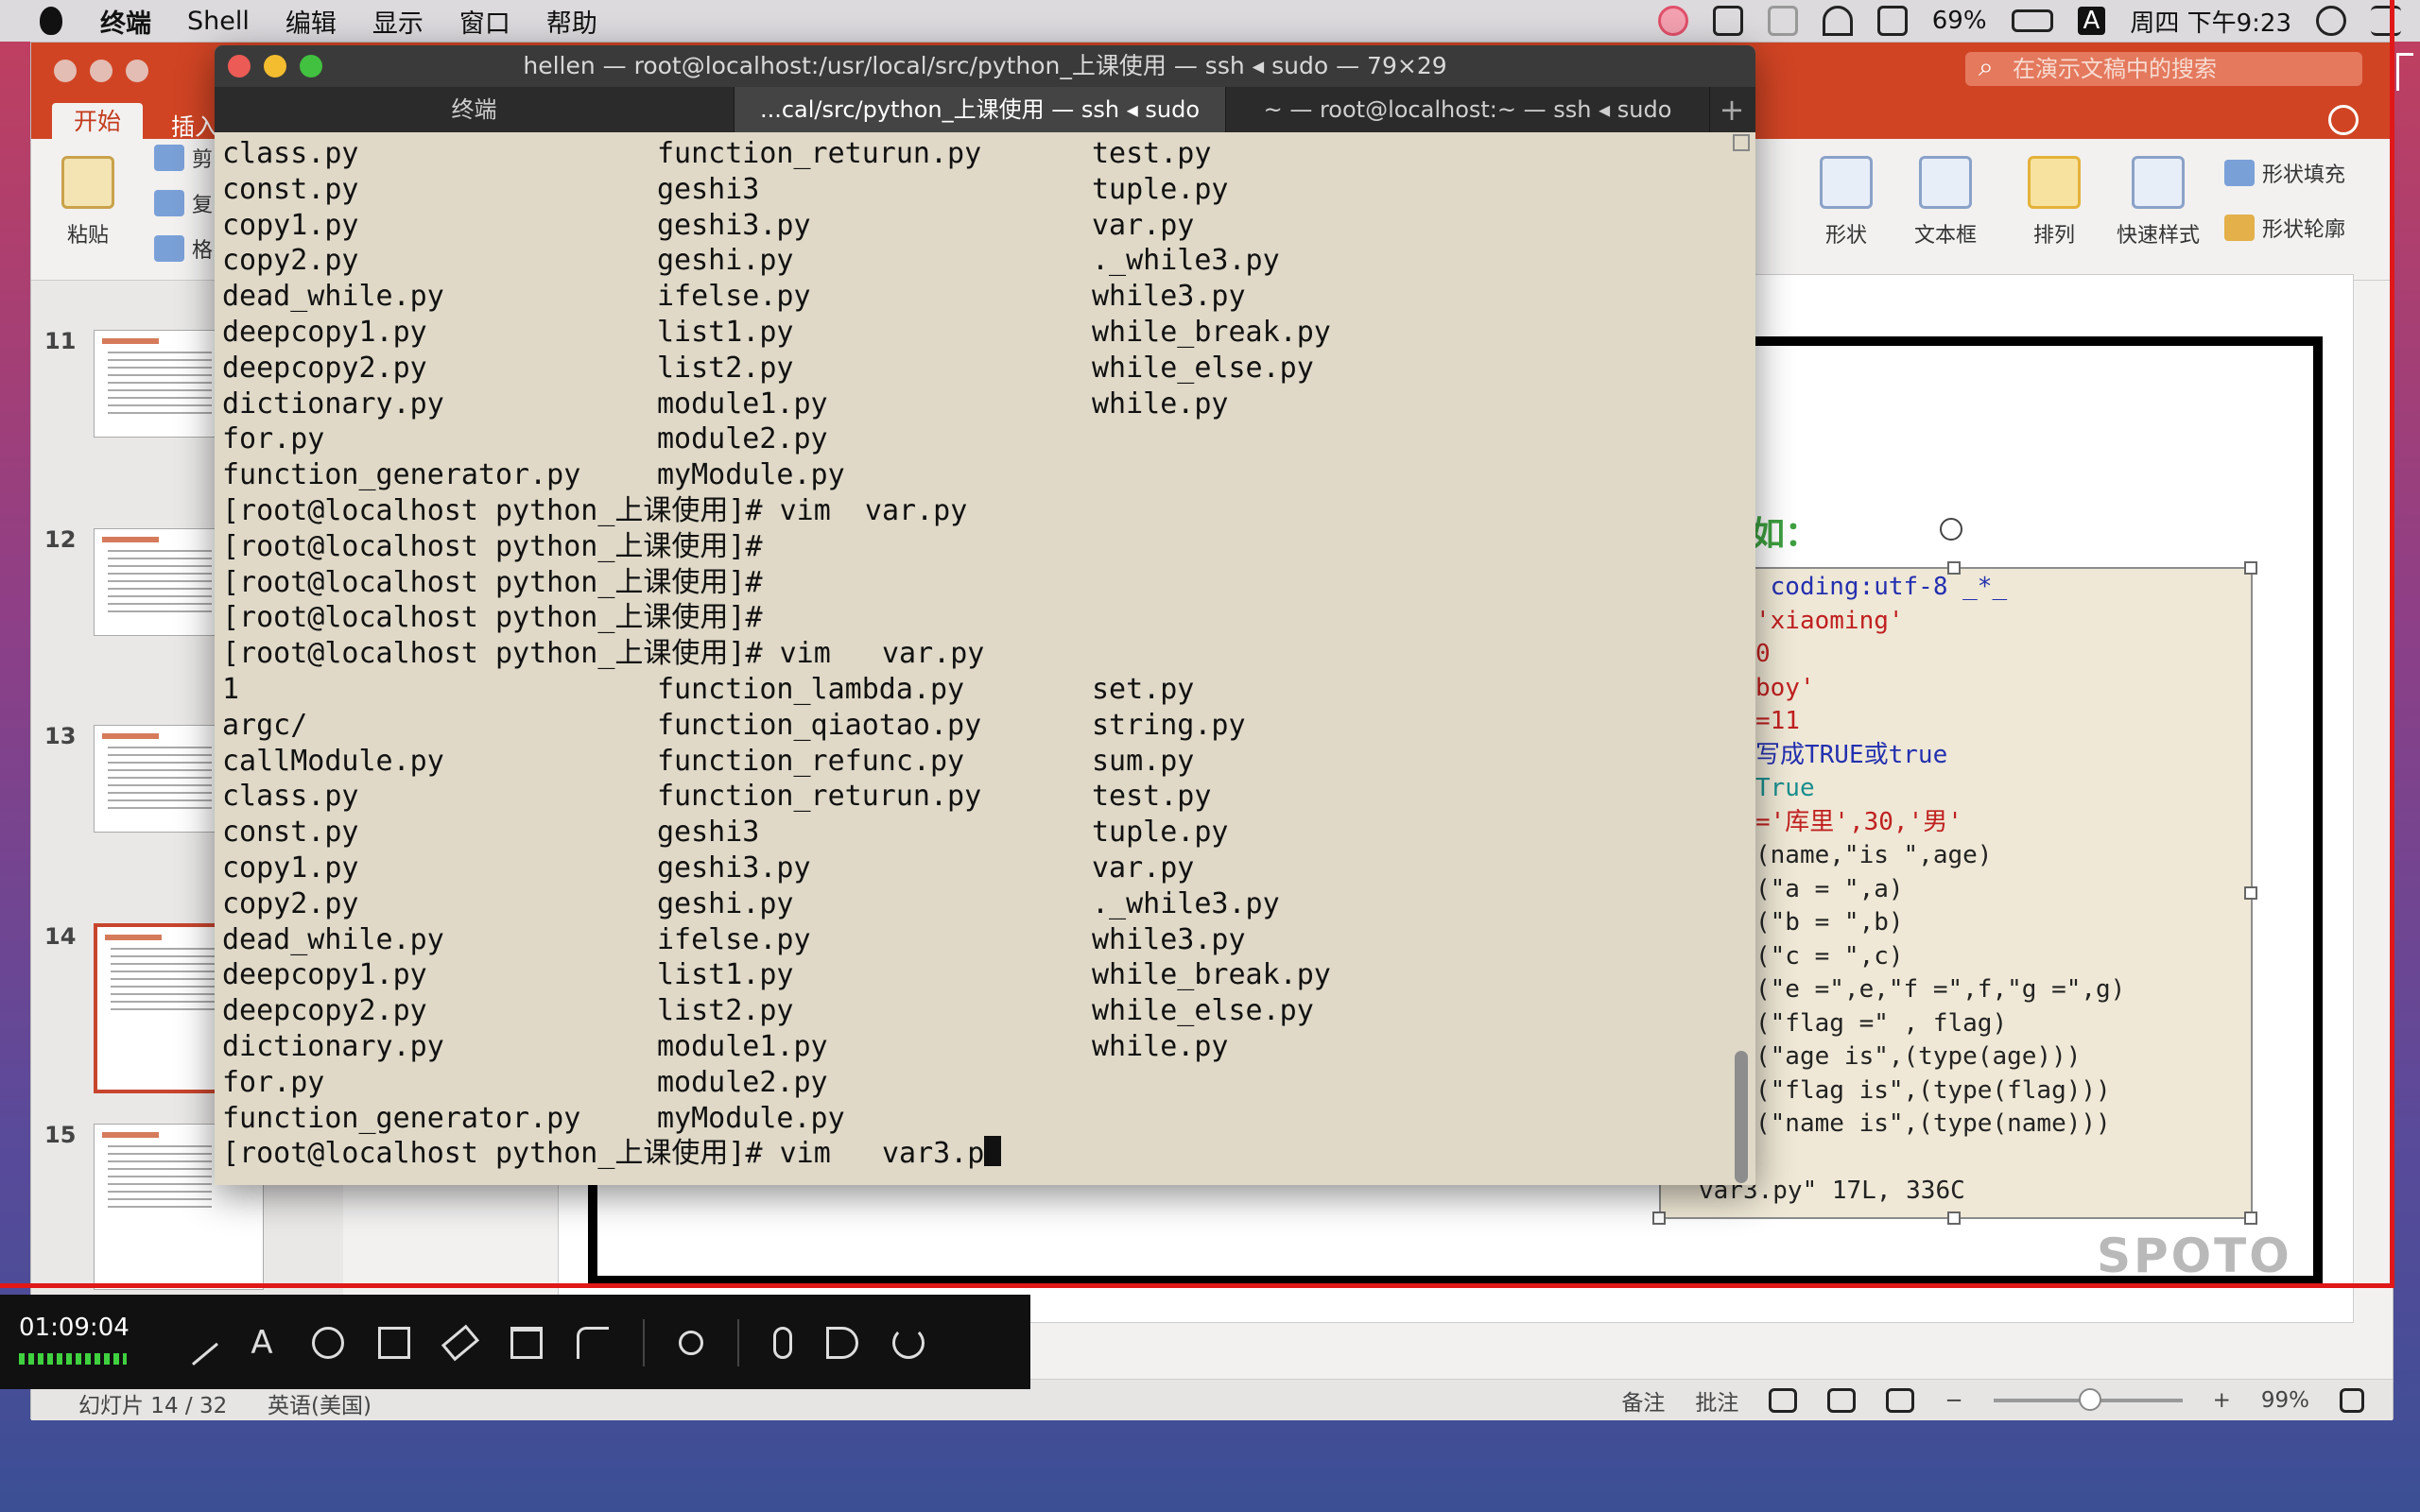 This screenshot has width=2420, height=1512. I want to click on shape-button: 形状, so click(1846, 194).